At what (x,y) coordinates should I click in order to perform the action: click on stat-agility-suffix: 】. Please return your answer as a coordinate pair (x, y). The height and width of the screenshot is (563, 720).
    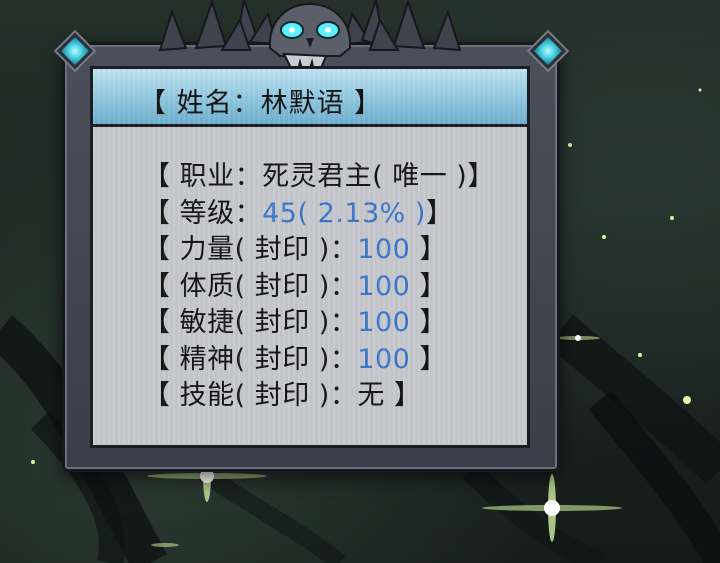
    Looking at the image, I should click on (428, 322).